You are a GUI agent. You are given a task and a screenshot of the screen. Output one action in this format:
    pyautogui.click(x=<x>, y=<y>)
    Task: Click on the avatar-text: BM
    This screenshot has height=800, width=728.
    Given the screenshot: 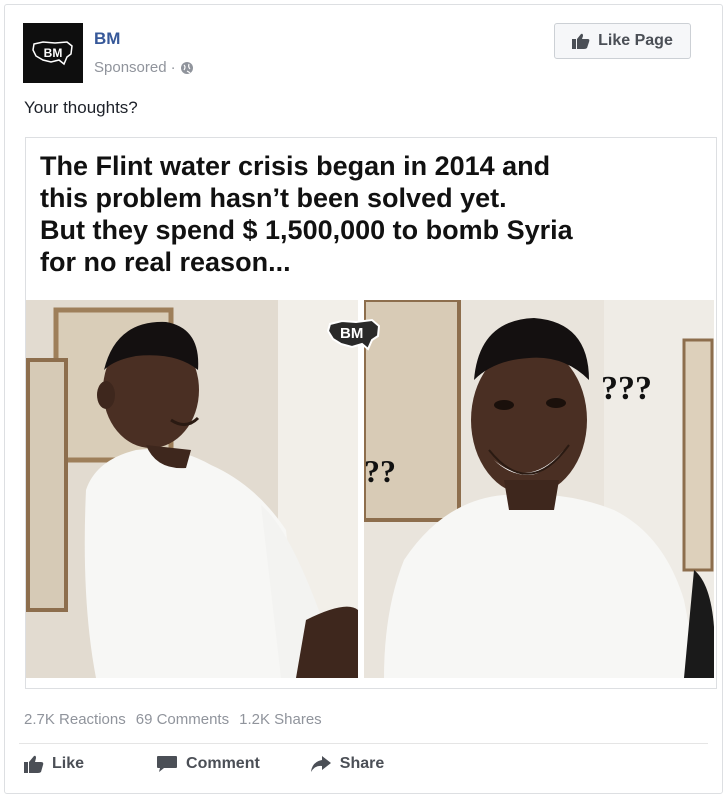 What is the action you would take?
    pyautogui.click(x=53, y=53)
    